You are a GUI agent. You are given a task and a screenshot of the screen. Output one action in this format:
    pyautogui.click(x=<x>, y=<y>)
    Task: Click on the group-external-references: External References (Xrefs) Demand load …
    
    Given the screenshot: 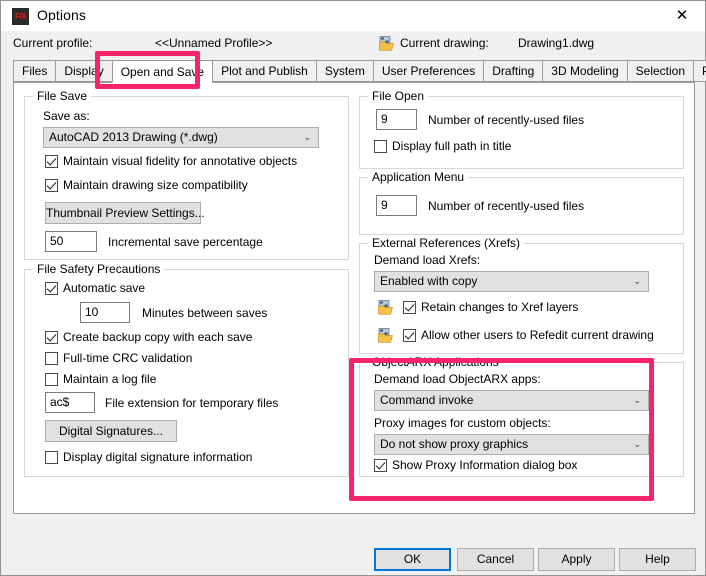 What is the action you would take?
    pyautogui.click(x=521, y=295)
    